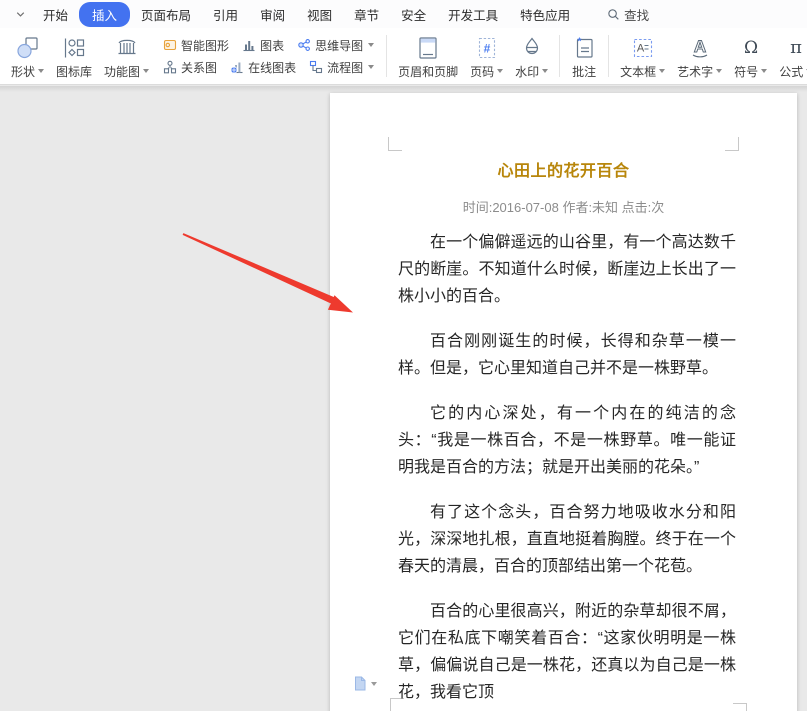  What do you see at coordinates (28, 47) in the screenshot?
I see `shapes-icon` at bounding box center [28, 47].